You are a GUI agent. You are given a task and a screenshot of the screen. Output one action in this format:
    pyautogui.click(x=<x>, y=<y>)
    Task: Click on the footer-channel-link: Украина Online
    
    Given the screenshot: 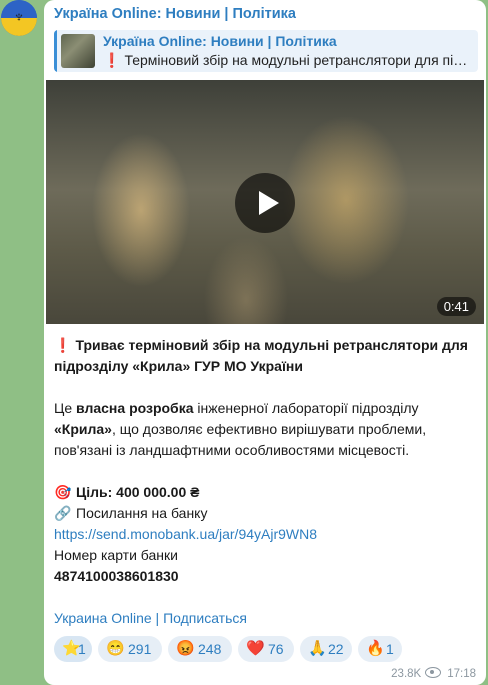 What is the action you would take?
    pyautogui.click(x=103, y=618)
    